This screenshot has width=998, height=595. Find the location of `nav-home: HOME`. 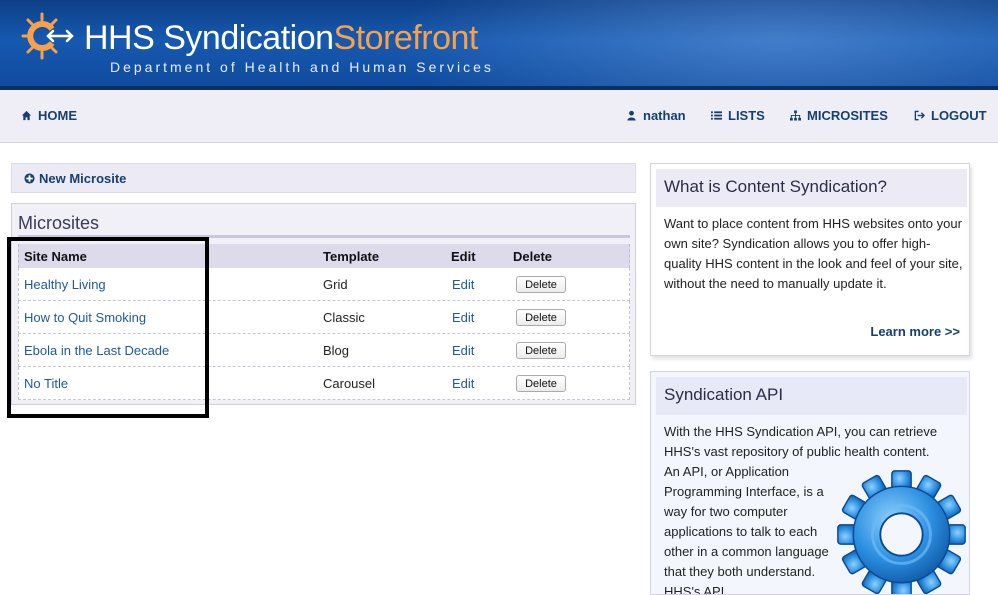

nav-home: HOME is located at coordinates (49, 115).